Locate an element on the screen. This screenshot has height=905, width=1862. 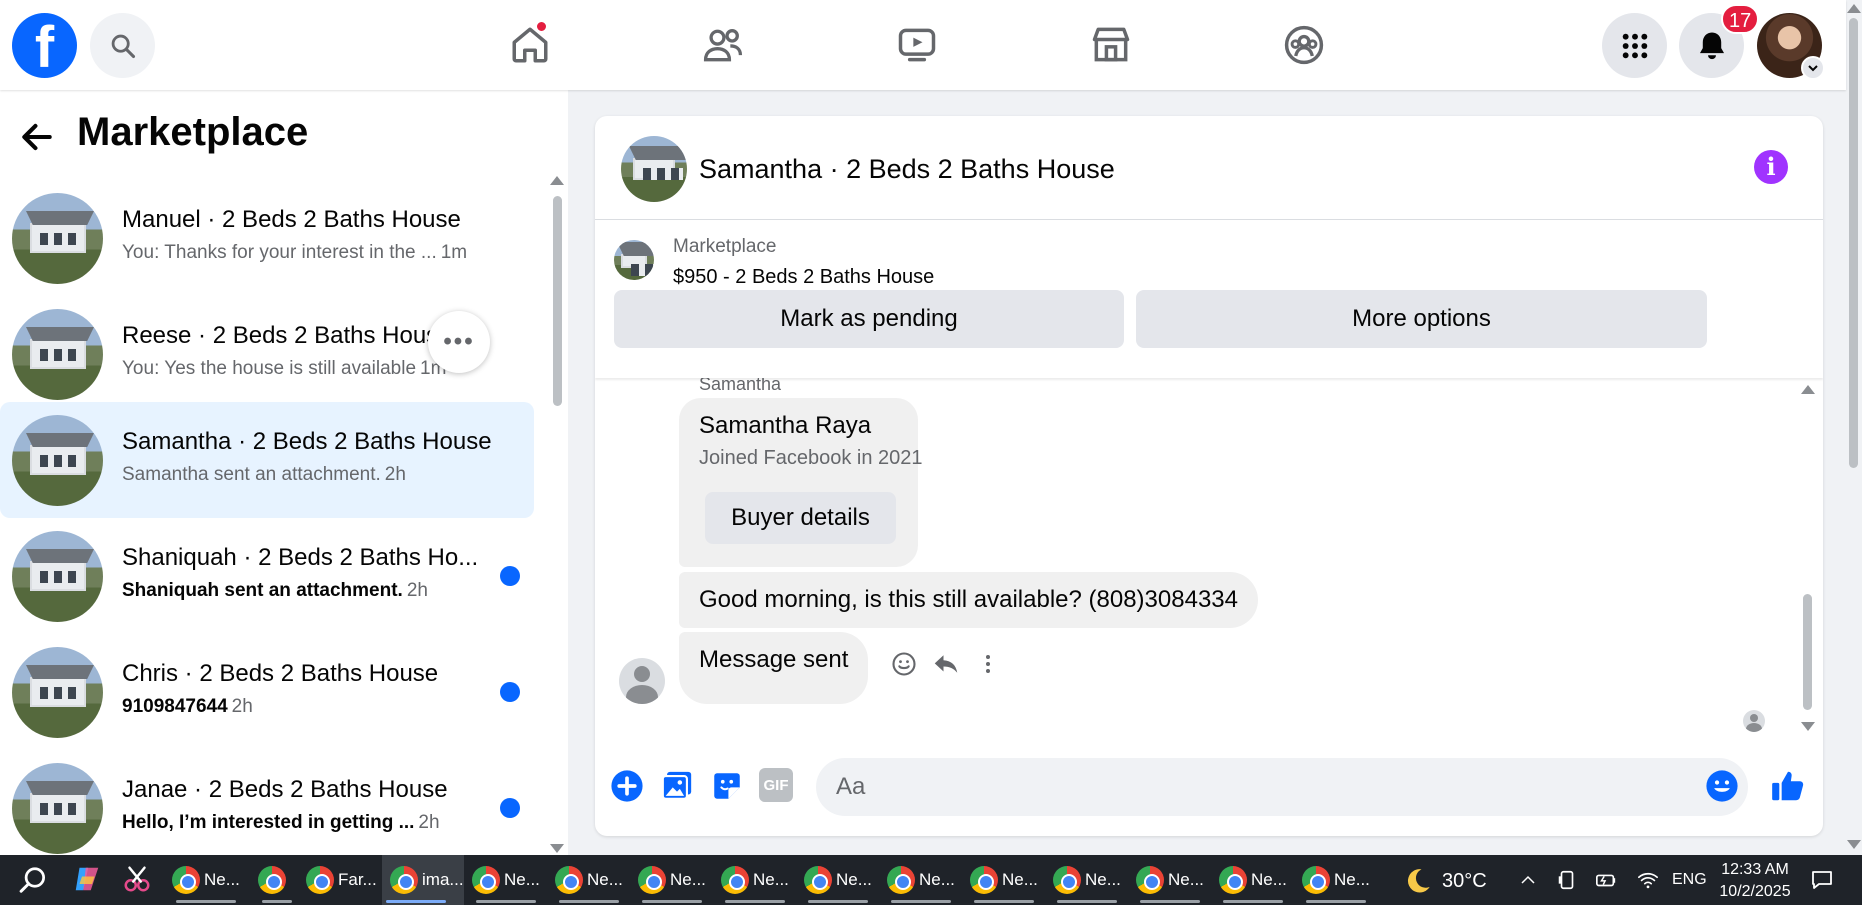
conversation-header: Samantha · 2 Beds 2 Baths House i is located at coordinates (1209, 168).